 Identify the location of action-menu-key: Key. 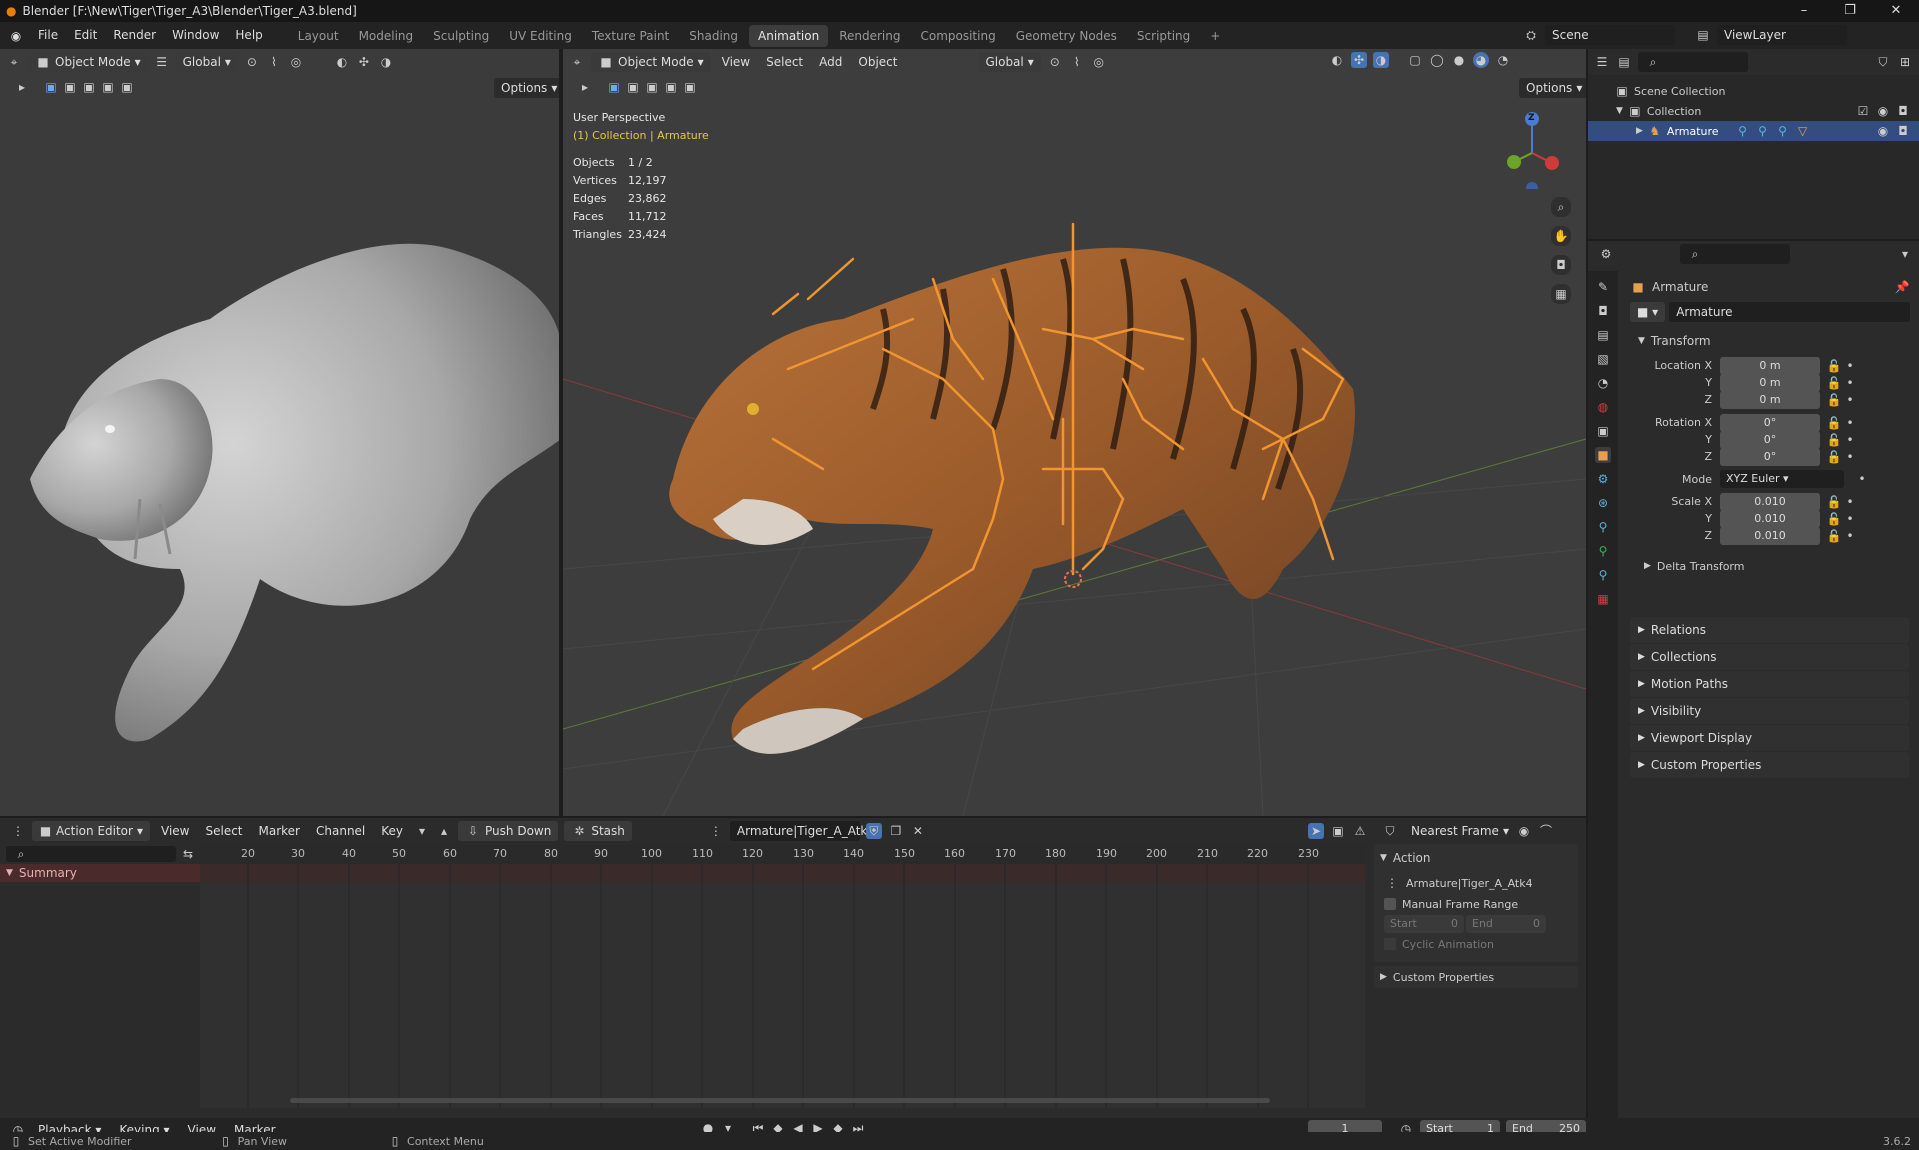
(392, 831).